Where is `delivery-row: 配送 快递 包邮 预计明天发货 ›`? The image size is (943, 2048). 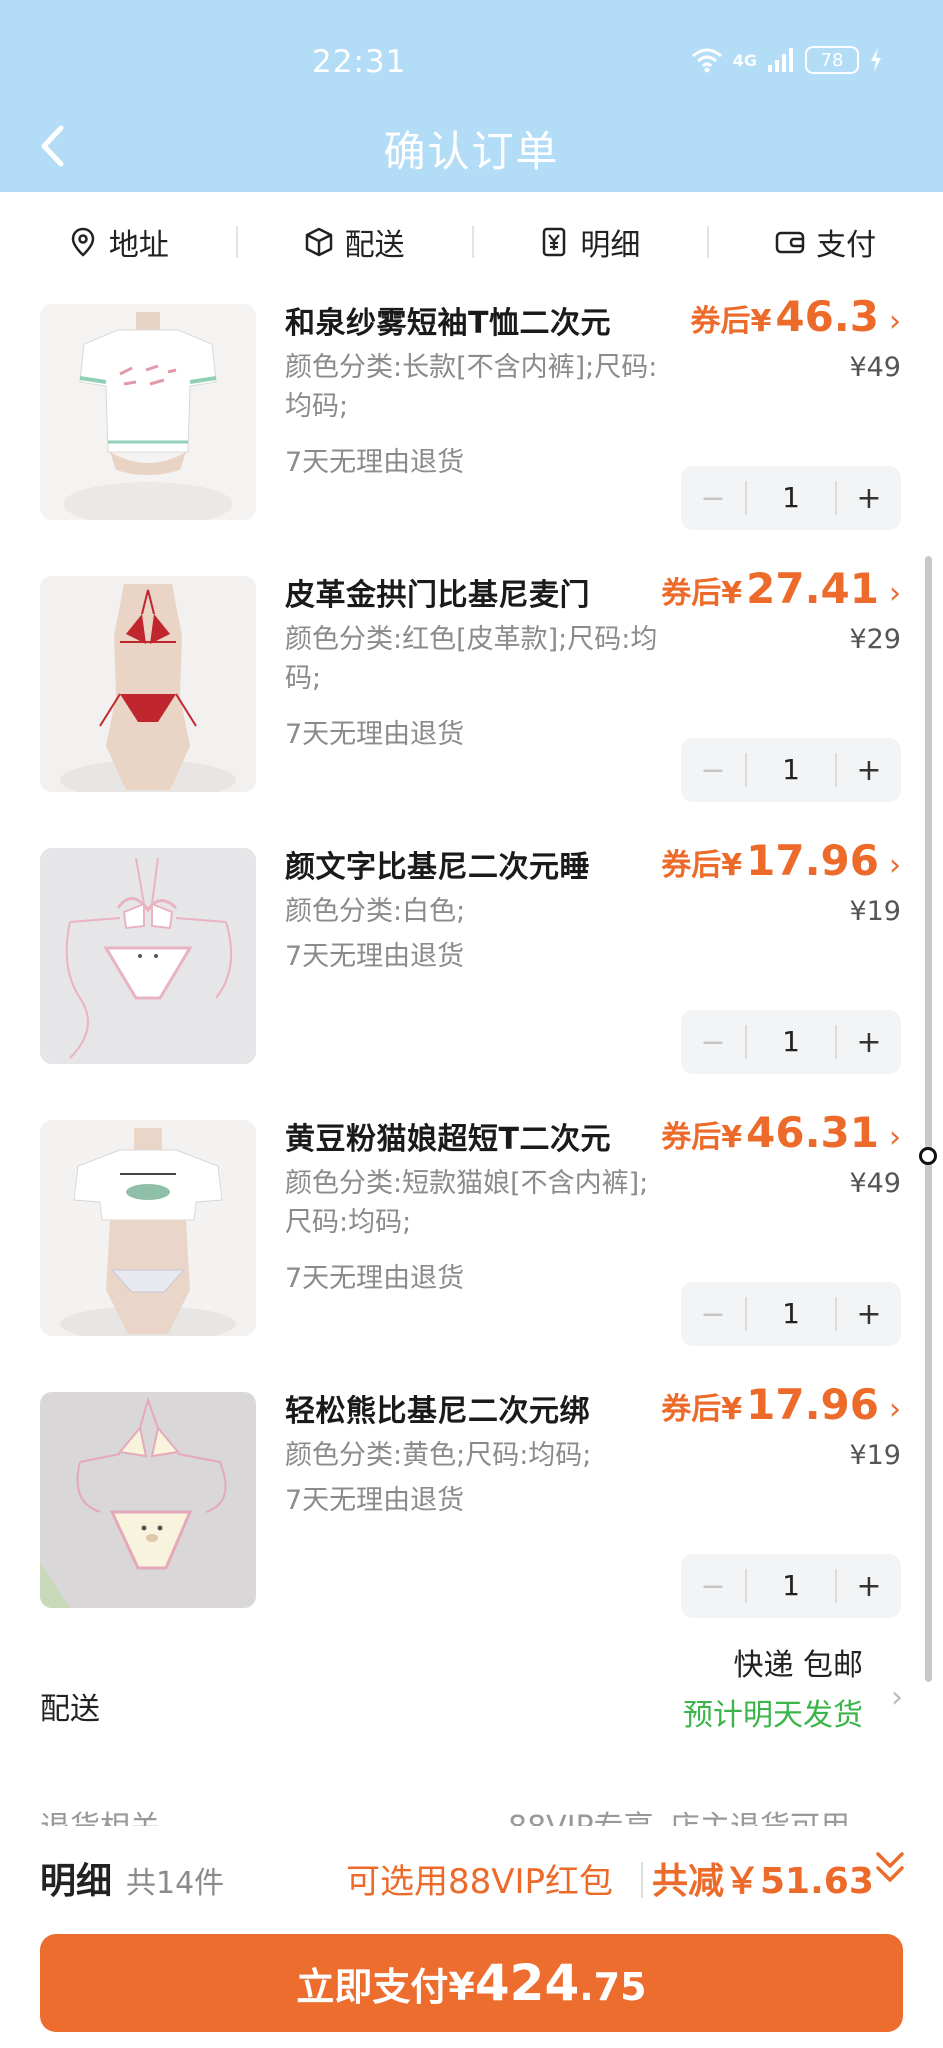 delivery-row: 配送 快递 包邮 预计明天发货 › is located at coordinates (471, 1705).